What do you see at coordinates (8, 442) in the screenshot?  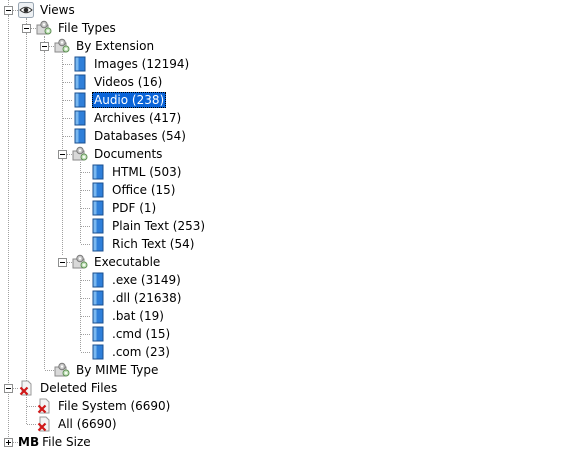 I see `expand-toggle-file-size` at bounding box center [8, 442].